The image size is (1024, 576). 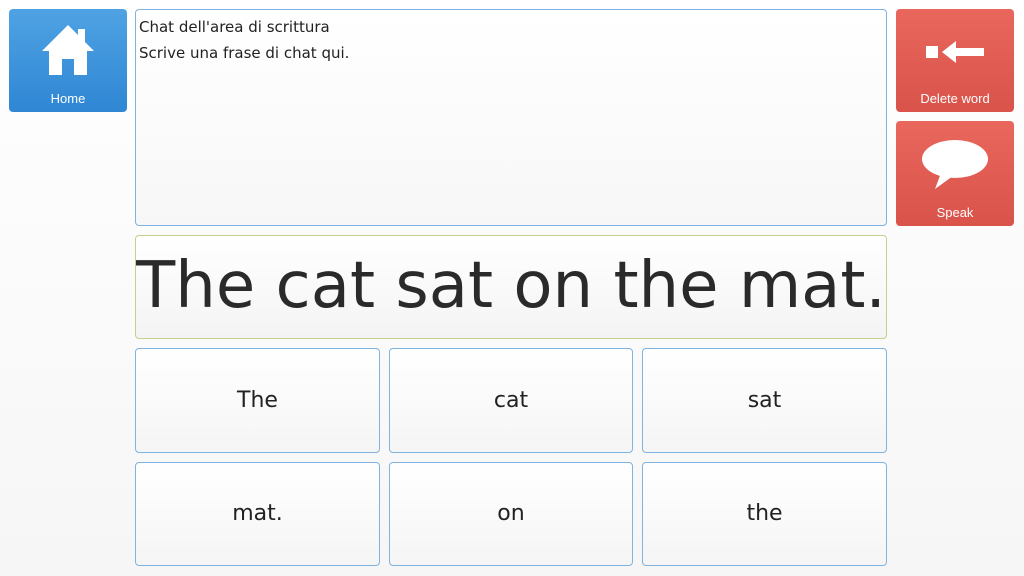 I want to click on home-button: Home, so click(x=68, y=60).